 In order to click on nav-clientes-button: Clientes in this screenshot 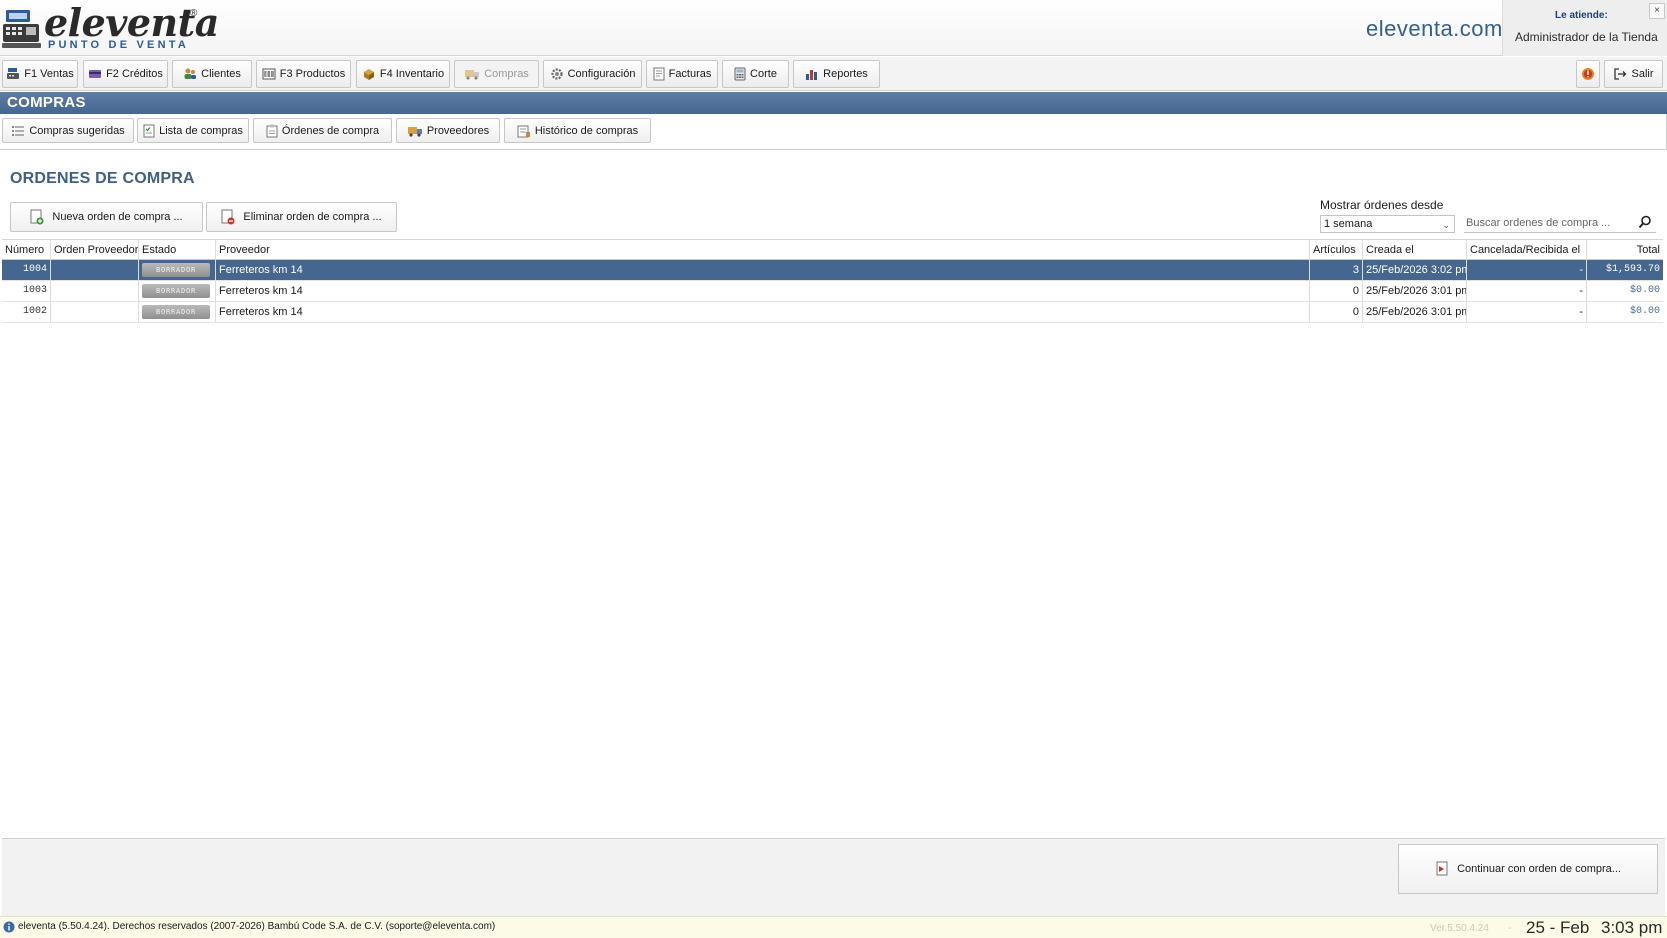, I will do `click(212, 74)`.